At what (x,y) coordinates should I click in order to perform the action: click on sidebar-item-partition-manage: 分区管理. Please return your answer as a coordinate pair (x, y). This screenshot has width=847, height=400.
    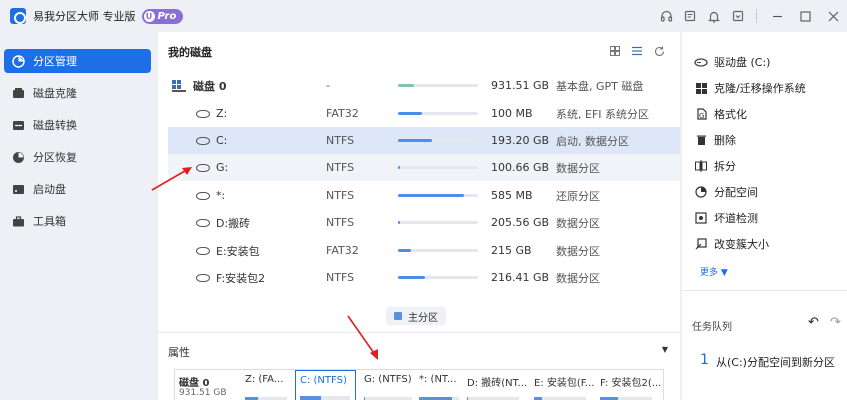
    Looking at the image, I should click on (77, 61).